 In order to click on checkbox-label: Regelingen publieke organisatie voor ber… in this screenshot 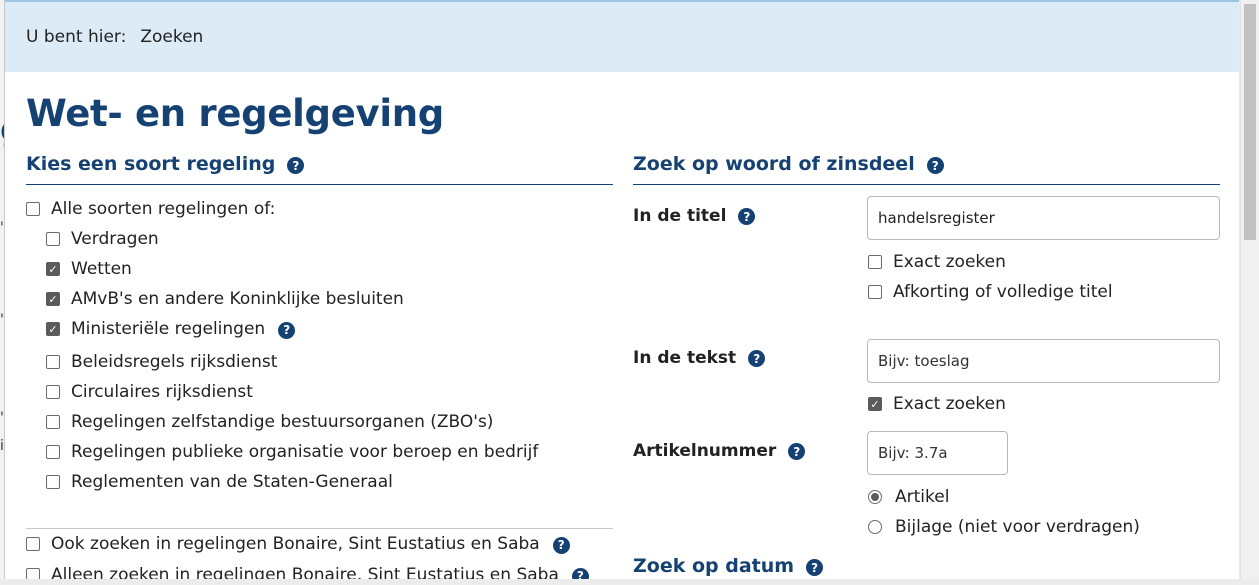, I will do `click(305, 452)`.